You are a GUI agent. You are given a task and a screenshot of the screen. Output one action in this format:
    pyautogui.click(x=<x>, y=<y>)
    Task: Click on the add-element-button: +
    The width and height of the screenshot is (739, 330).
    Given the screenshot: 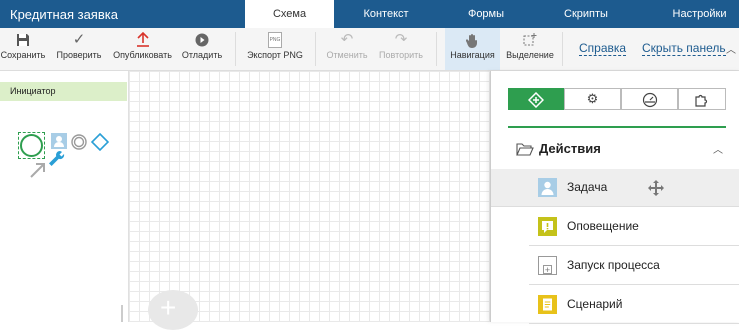 What is the action you would take?
    pyautogui.click(x=173, y=310)
    